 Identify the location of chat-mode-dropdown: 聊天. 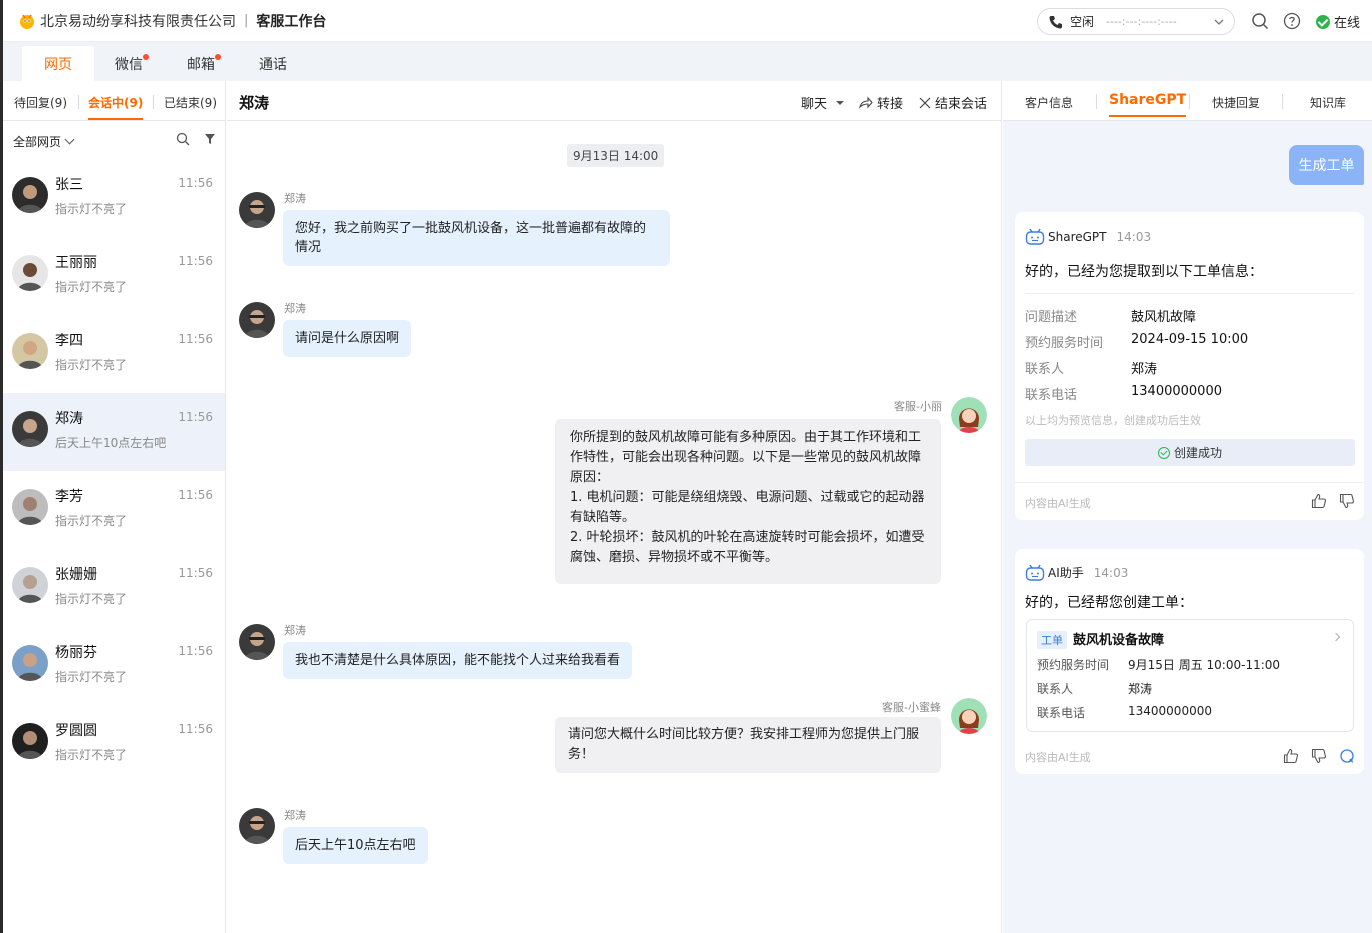
(825, 102).